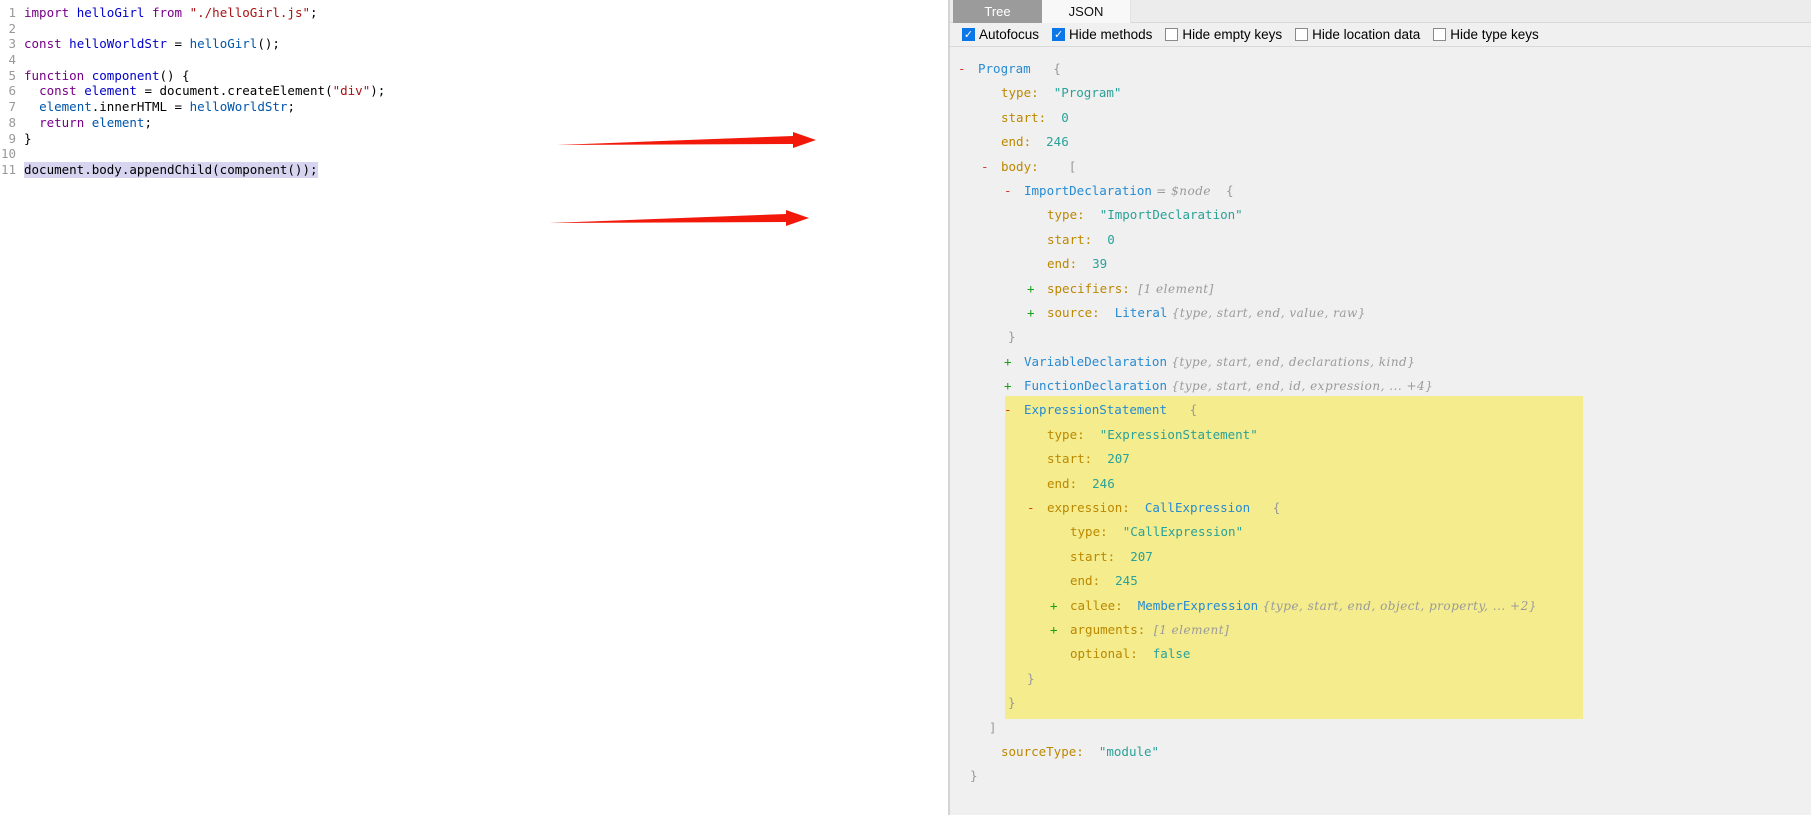 The width and height of the screenshot is (1811, 815). I want to click on toggle-hide-type-keys: Hide type keys, so click(1486, 34).